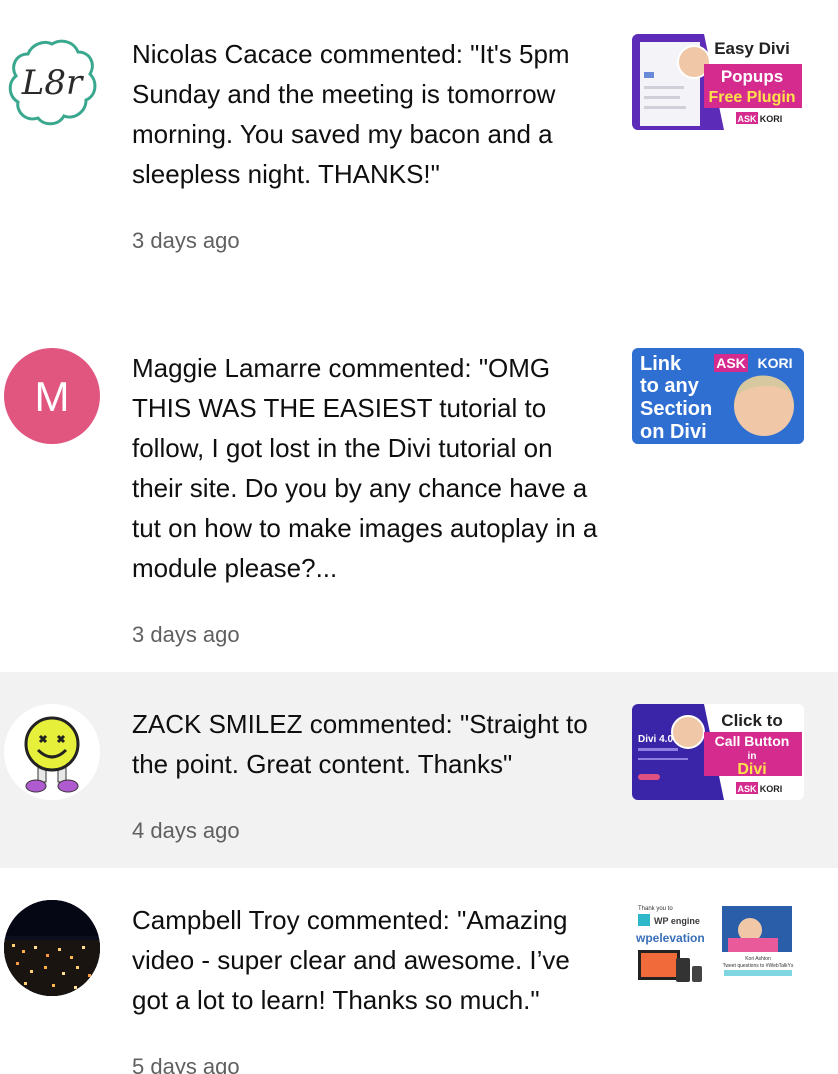 Image resolution: width=838 pixels, height=1074 pixels. I want to click on notification-time: 4 days ago, so click(186, 830).